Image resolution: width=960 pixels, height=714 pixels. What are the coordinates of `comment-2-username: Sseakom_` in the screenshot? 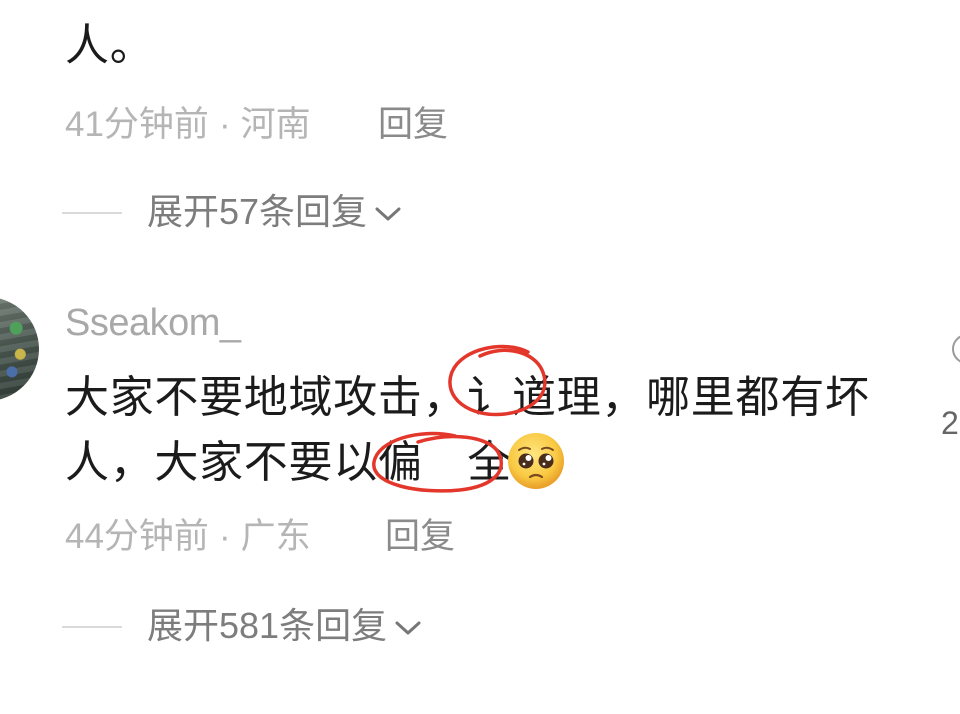 It's located at (153, 323).